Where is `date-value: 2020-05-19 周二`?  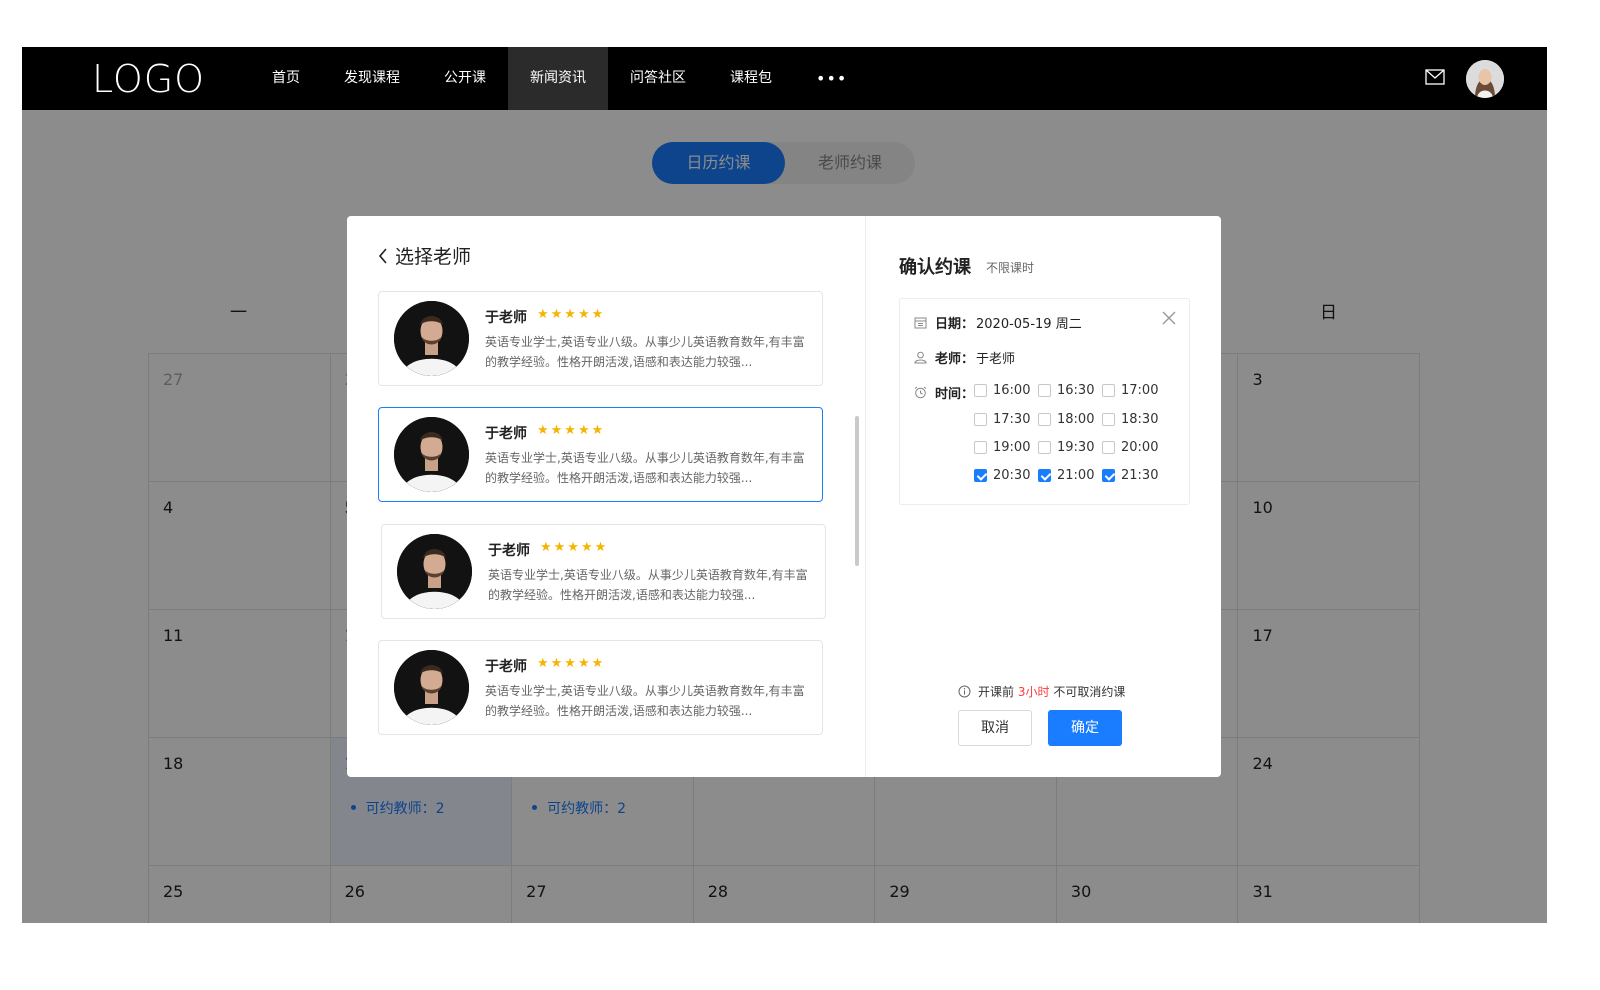
date-value: 2020-05-19 周二 is located at coordinates (1029, 324).